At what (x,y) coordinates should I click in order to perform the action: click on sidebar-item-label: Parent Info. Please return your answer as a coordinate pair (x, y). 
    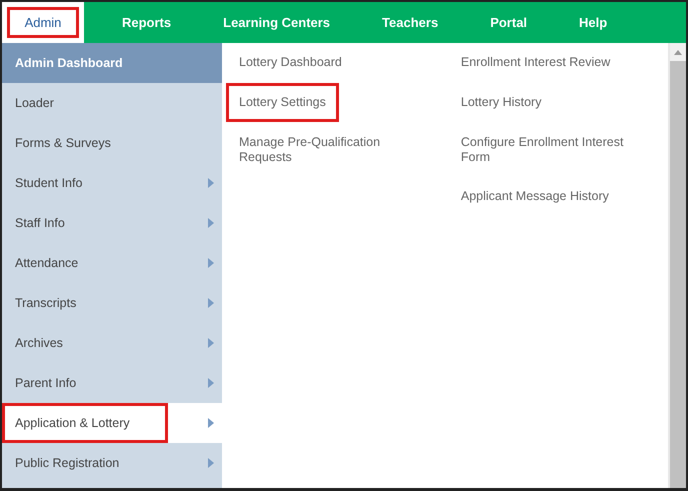
    Looking at the image, I should click on (45, 383).